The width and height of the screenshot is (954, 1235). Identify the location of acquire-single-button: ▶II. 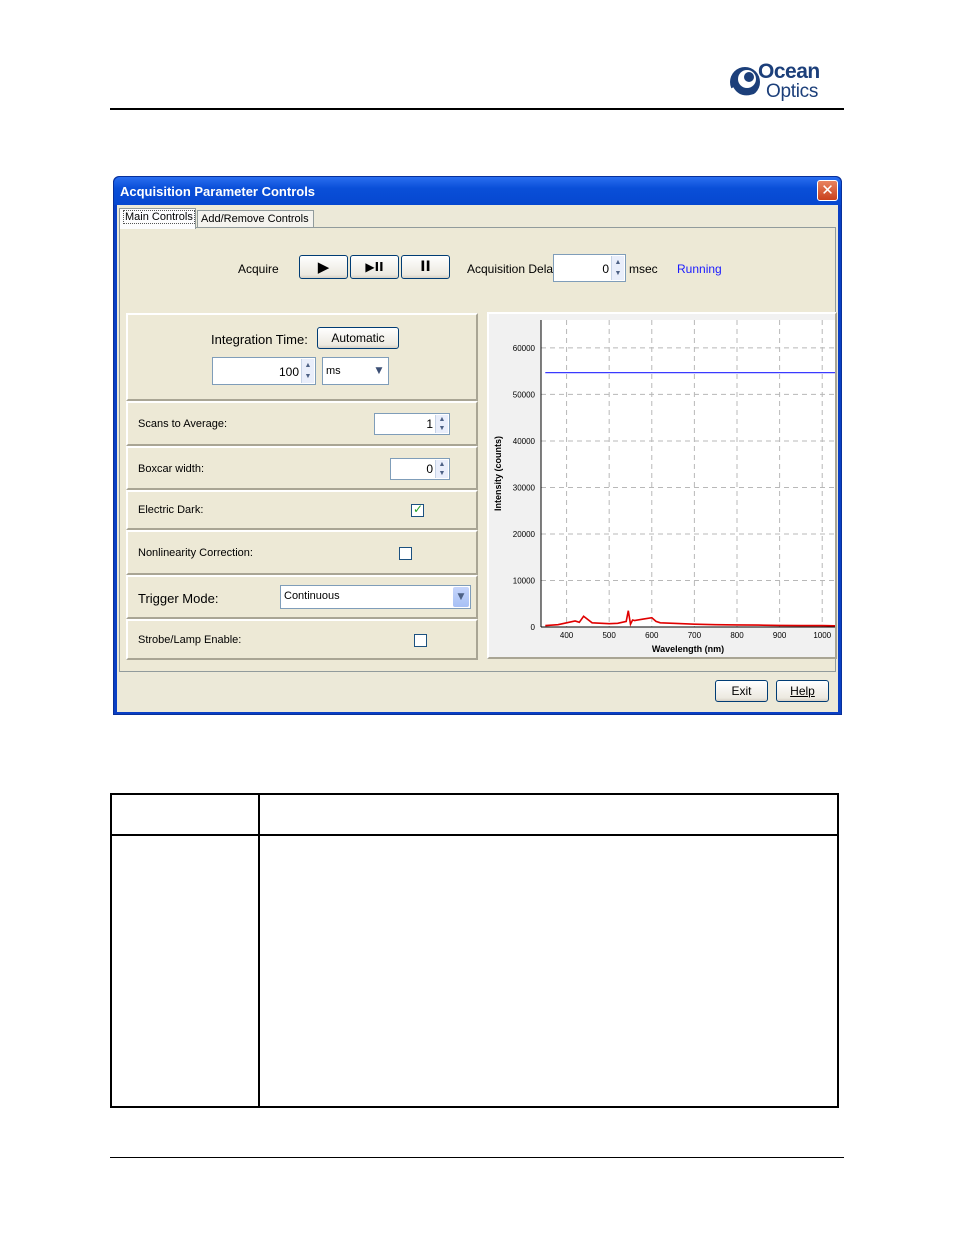
(374, 267).